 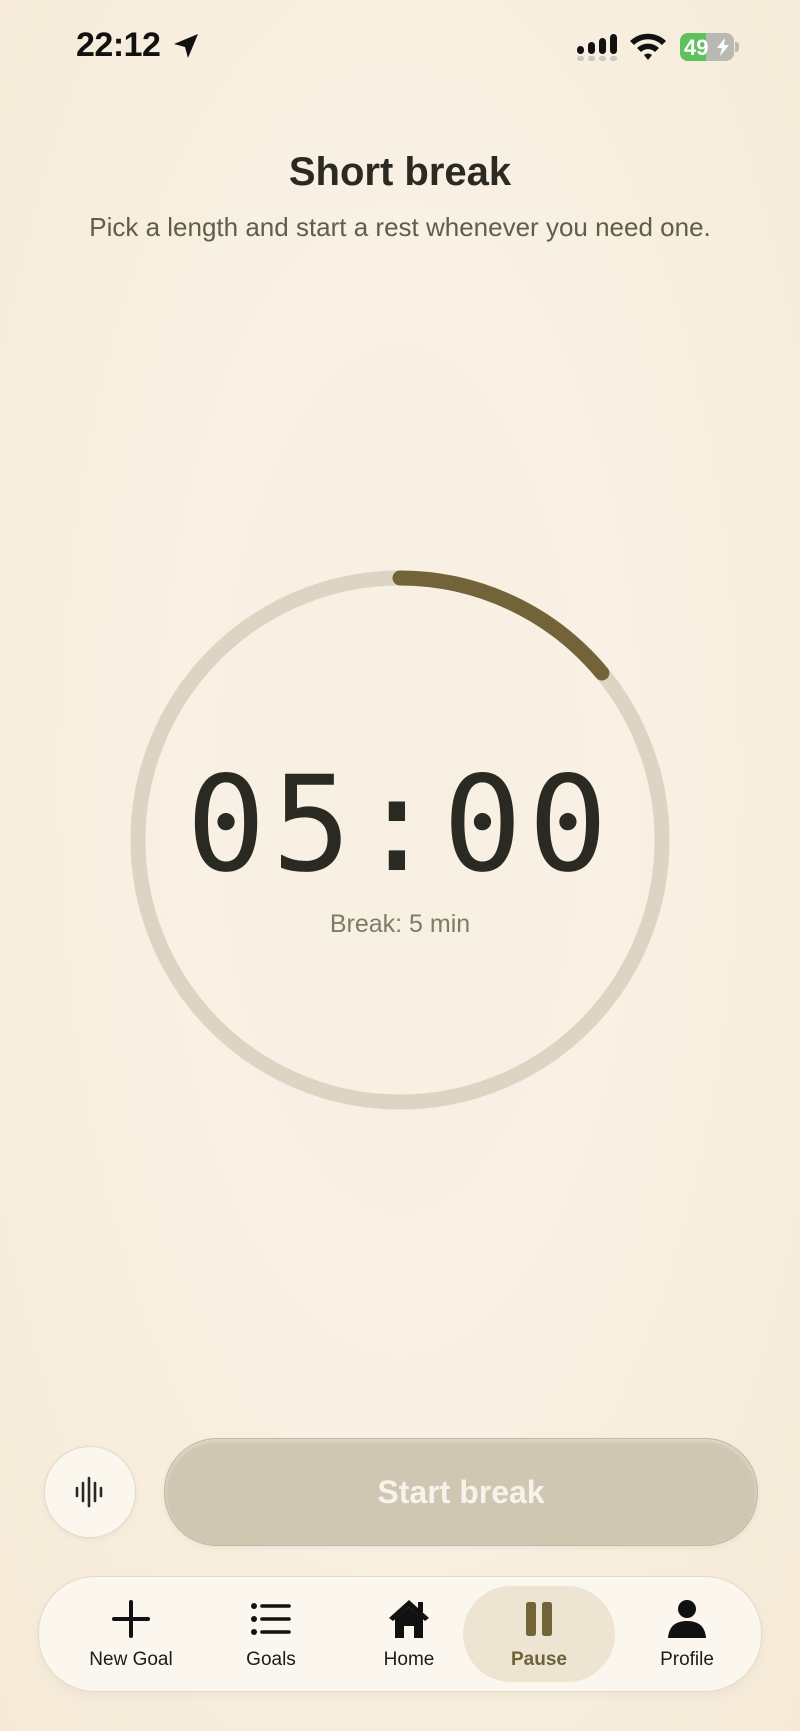 I want to click on location-arrow-icon, so click(x=186, y=46).